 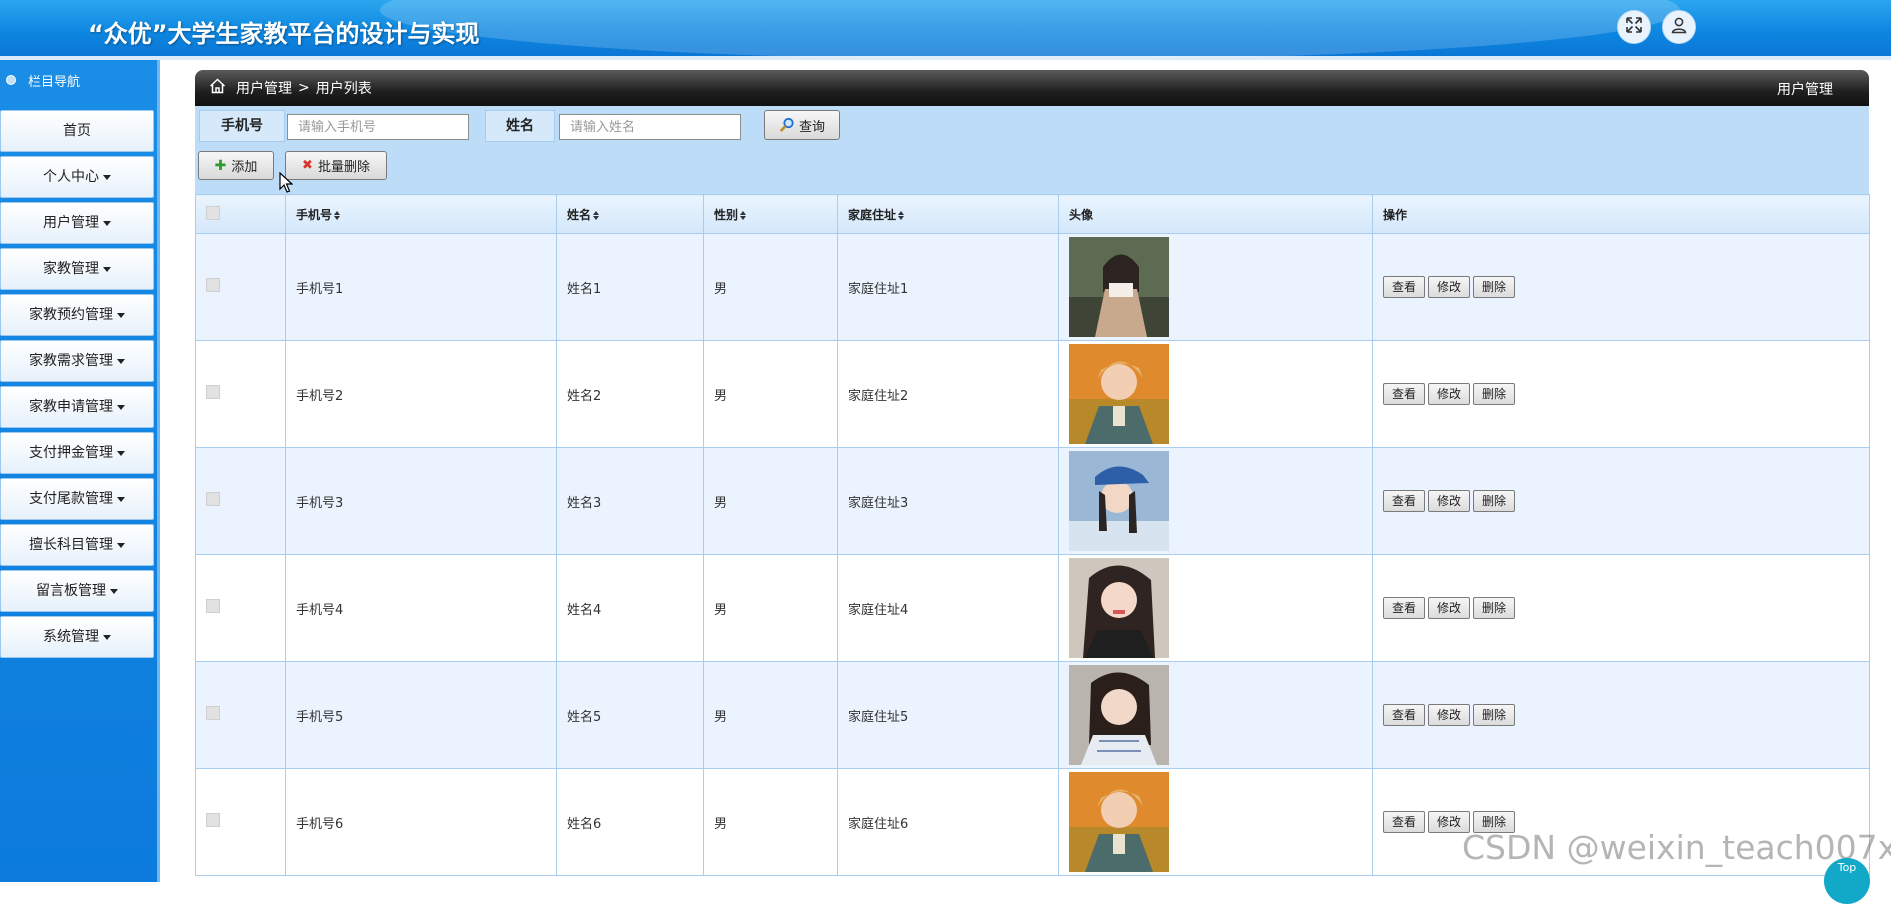 What do you see at coordinates (948, 501) in the screenshot?
I see `cell-address: 家庭住址3` at bounding box center [948, 501].